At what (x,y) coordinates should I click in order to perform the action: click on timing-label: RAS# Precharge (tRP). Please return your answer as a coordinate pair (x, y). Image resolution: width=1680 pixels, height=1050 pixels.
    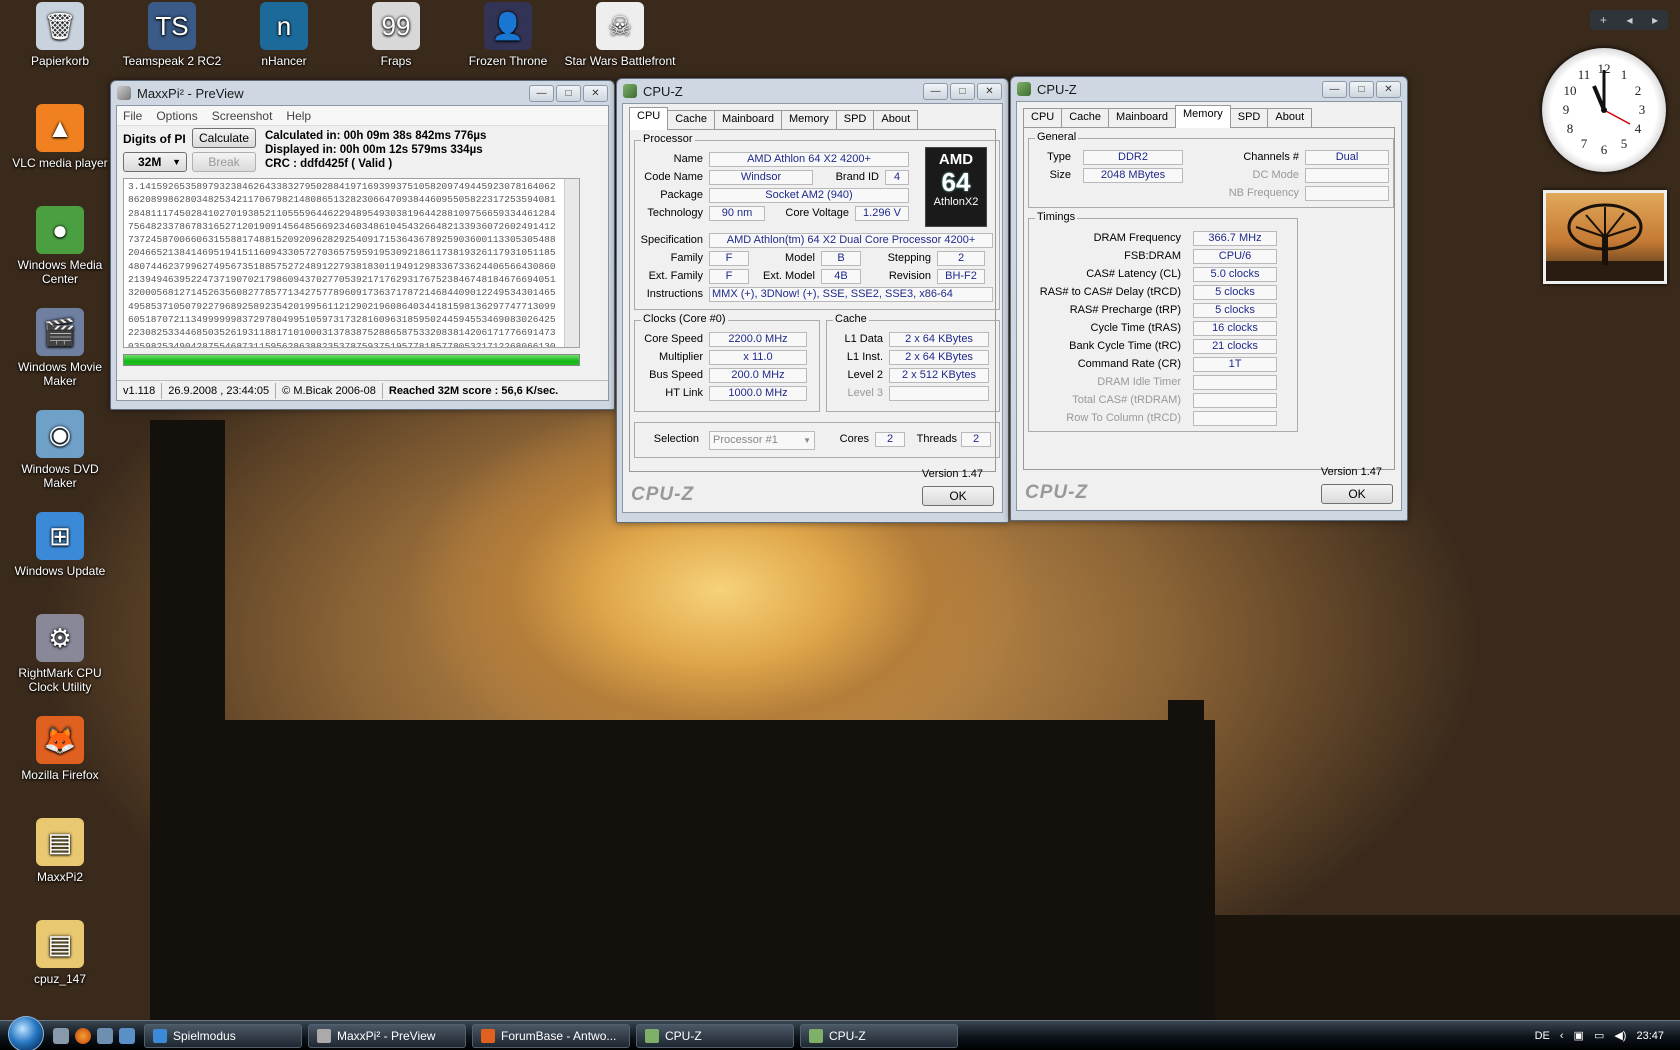
    Looking at the image, I should click on (1125, 310).